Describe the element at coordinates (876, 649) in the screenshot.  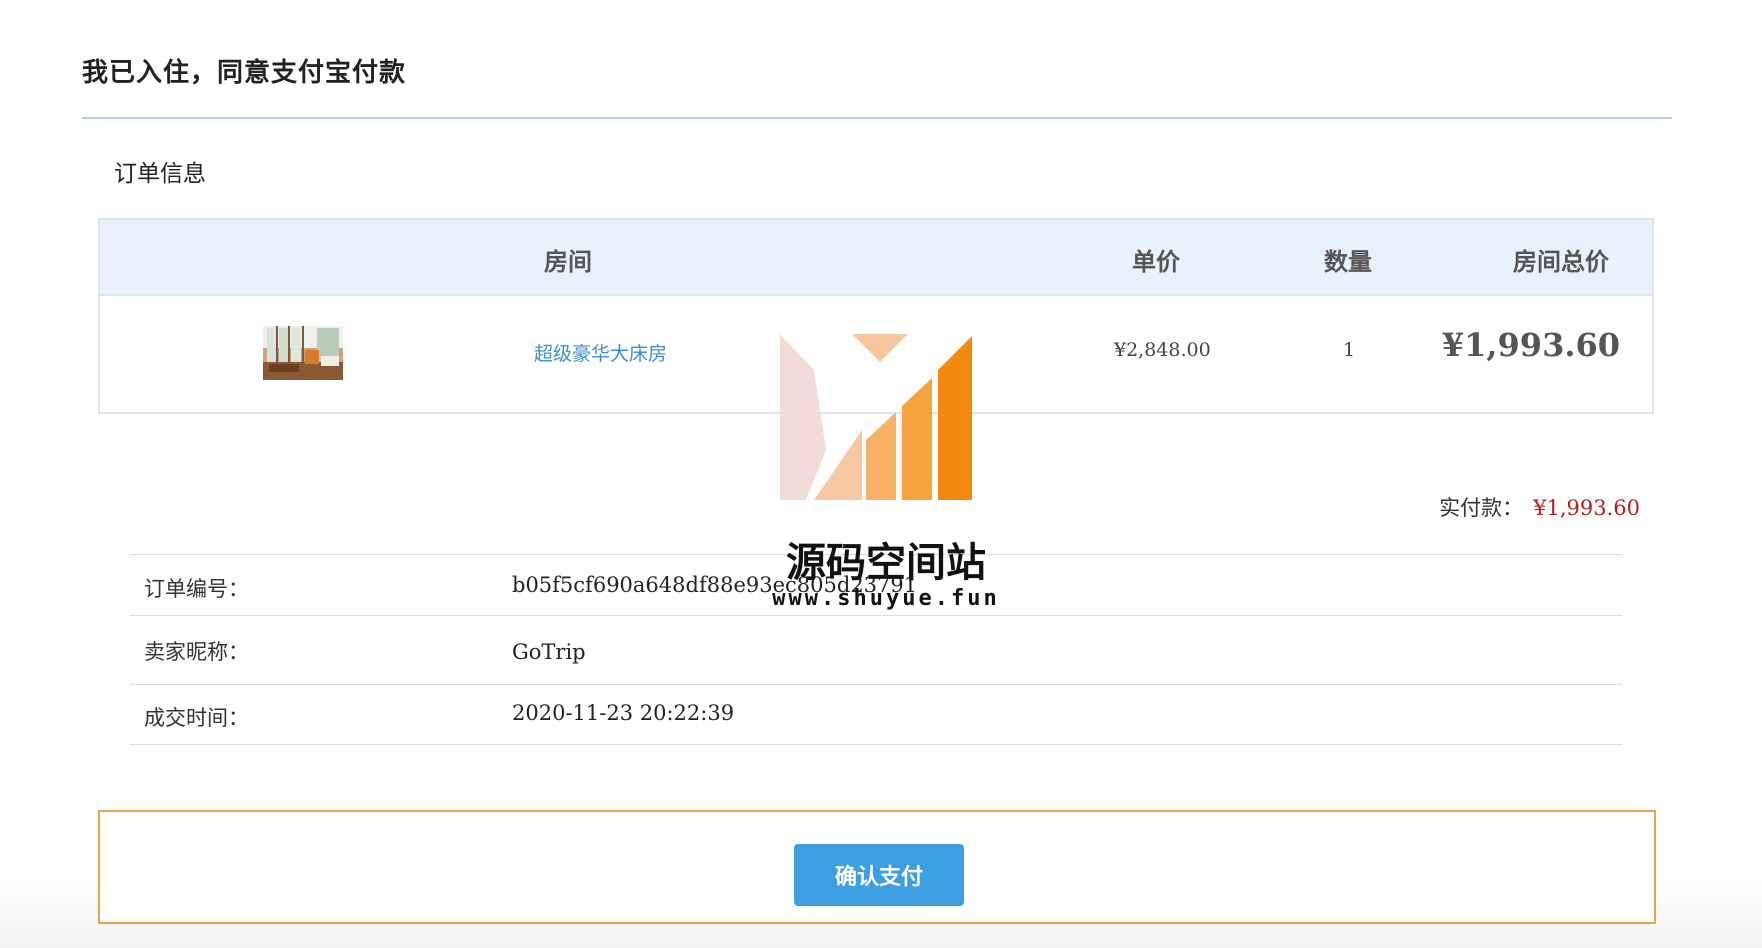
I see `seller-nickname-row: 卖家昵称： GoTrip` at that location.